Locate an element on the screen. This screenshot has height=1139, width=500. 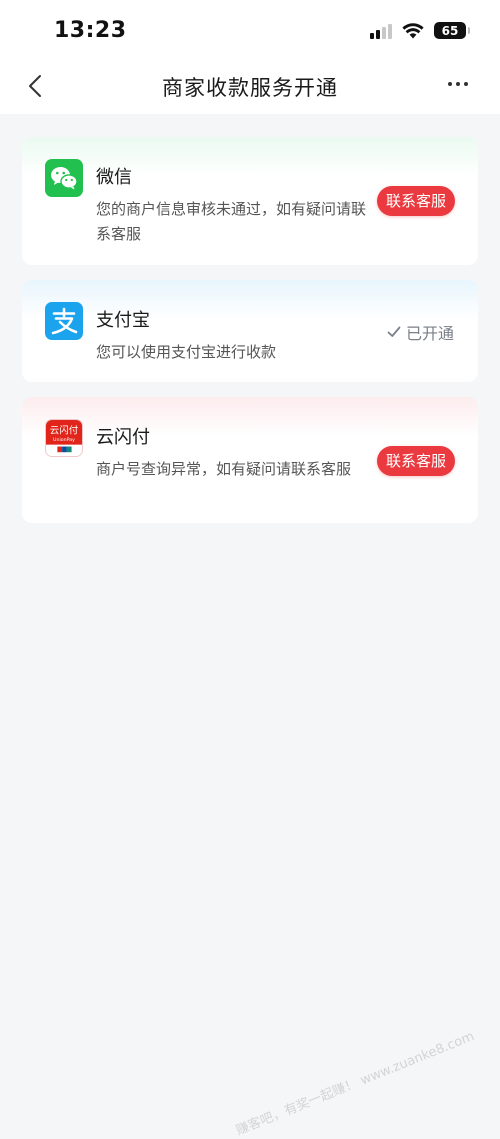
channel-name: 云闪付 is located at coordinates (123, 437).